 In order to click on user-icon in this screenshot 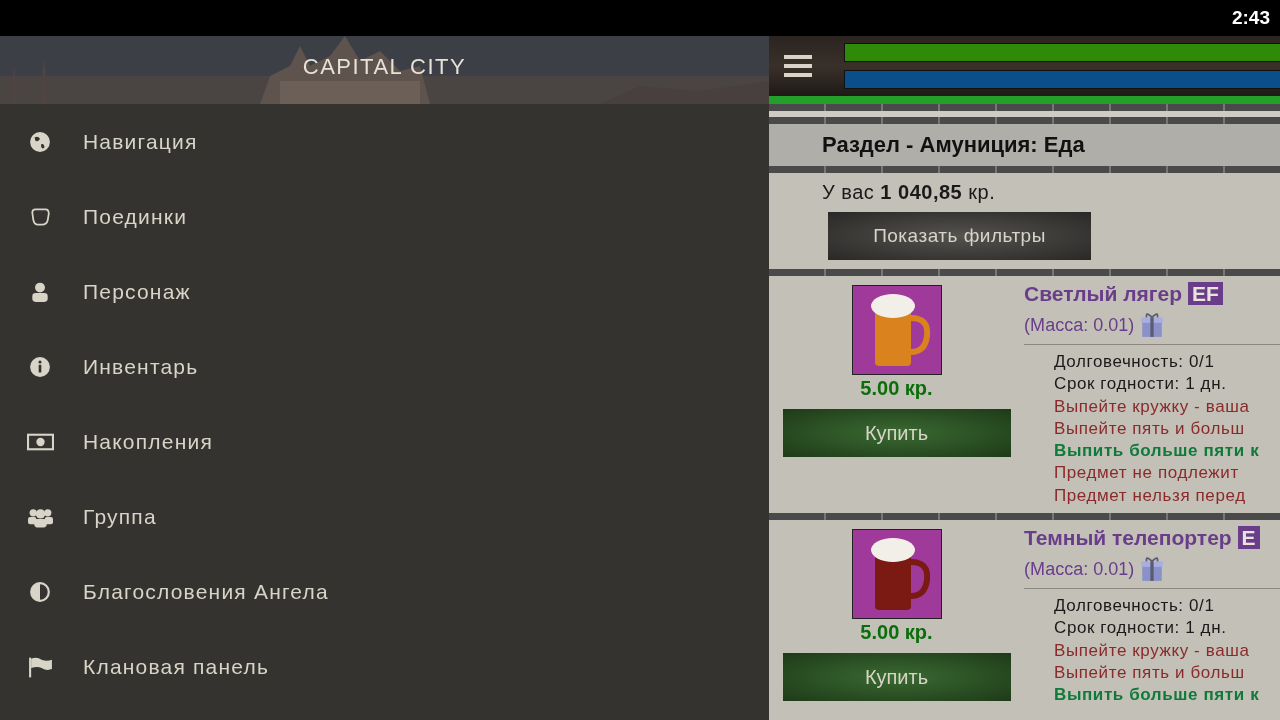, I will do `click(40, 291)`.